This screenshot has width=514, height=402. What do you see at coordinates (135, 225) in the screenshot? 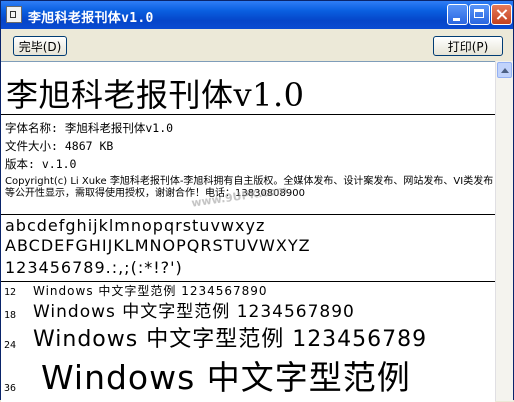
I see `lowercase-sample: abcdefghijklmnopqrstuvwxyz` at bounding box center [135, 225].